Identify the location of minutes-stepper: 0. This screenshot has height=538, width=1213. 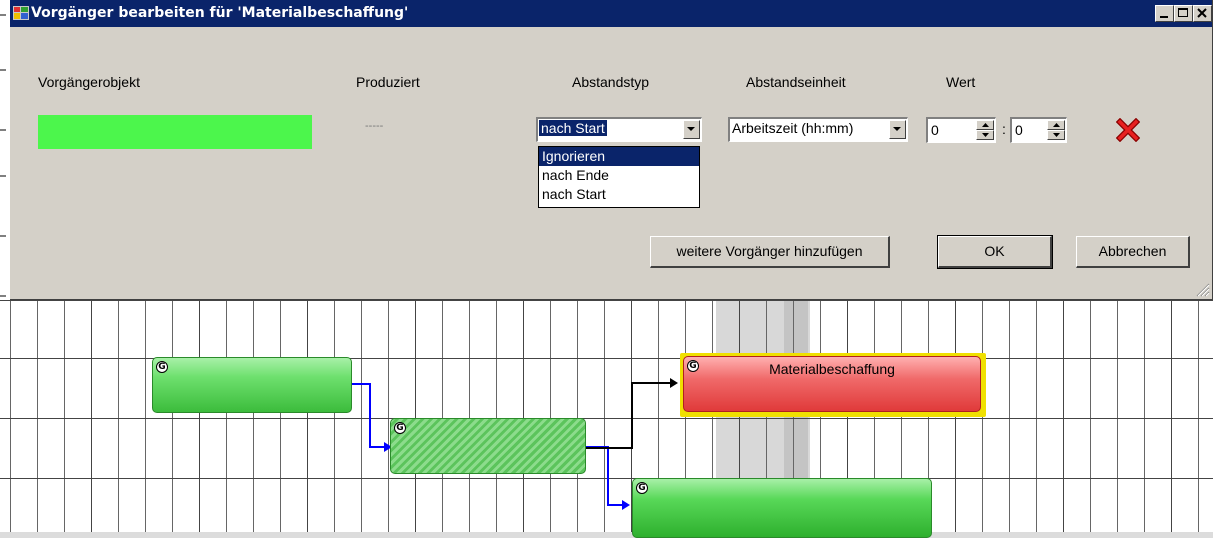
(1038, 130).